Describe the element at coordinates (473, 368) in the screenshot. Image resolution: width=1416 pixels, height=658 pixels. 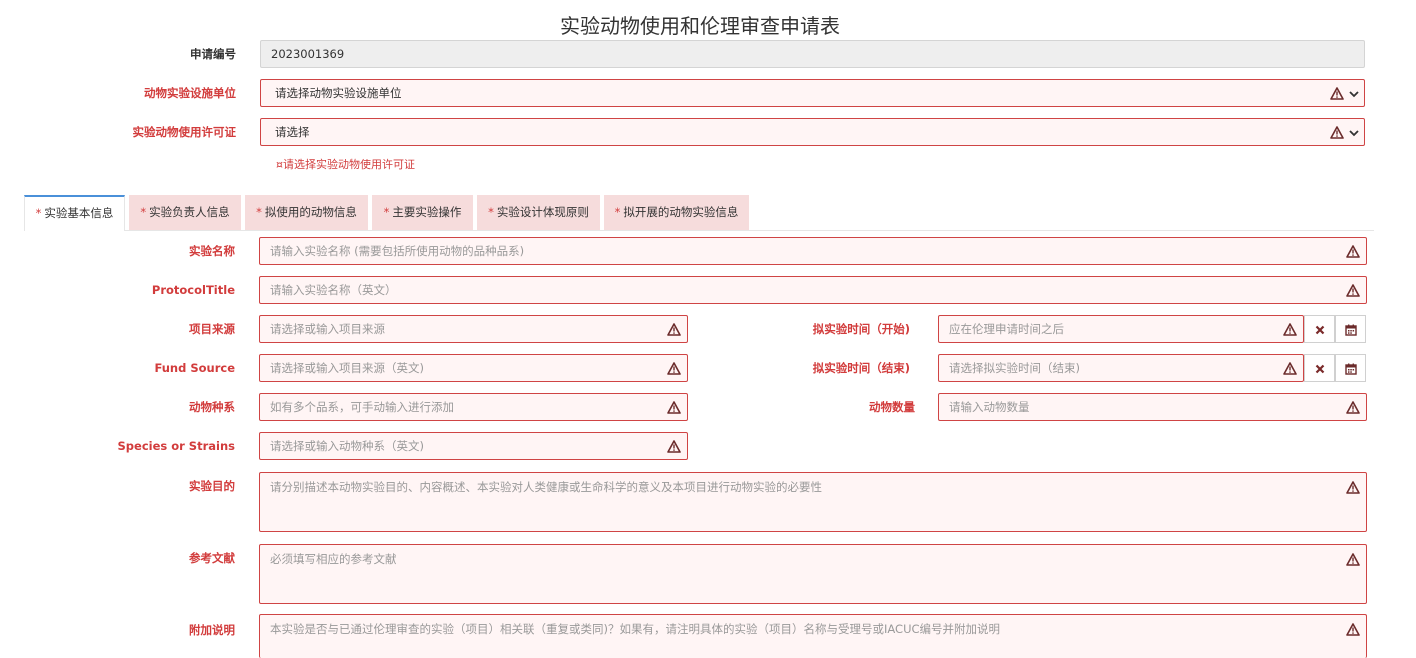
I see `fund-source-input: 请选择或输入项目来源（英文)` at that location.